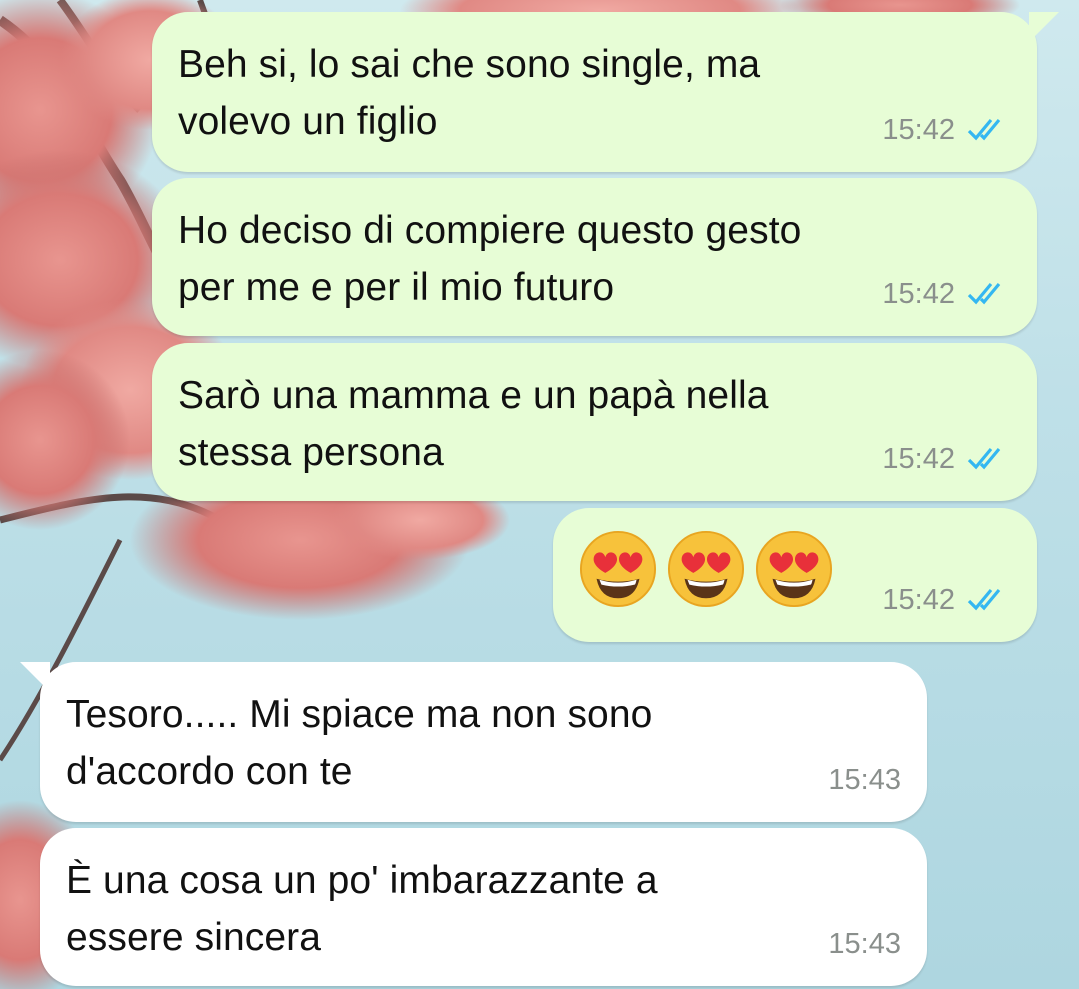 The width and height of the screenshot is (1079, 989). I want to click on emoji-row, so click(706, 569).